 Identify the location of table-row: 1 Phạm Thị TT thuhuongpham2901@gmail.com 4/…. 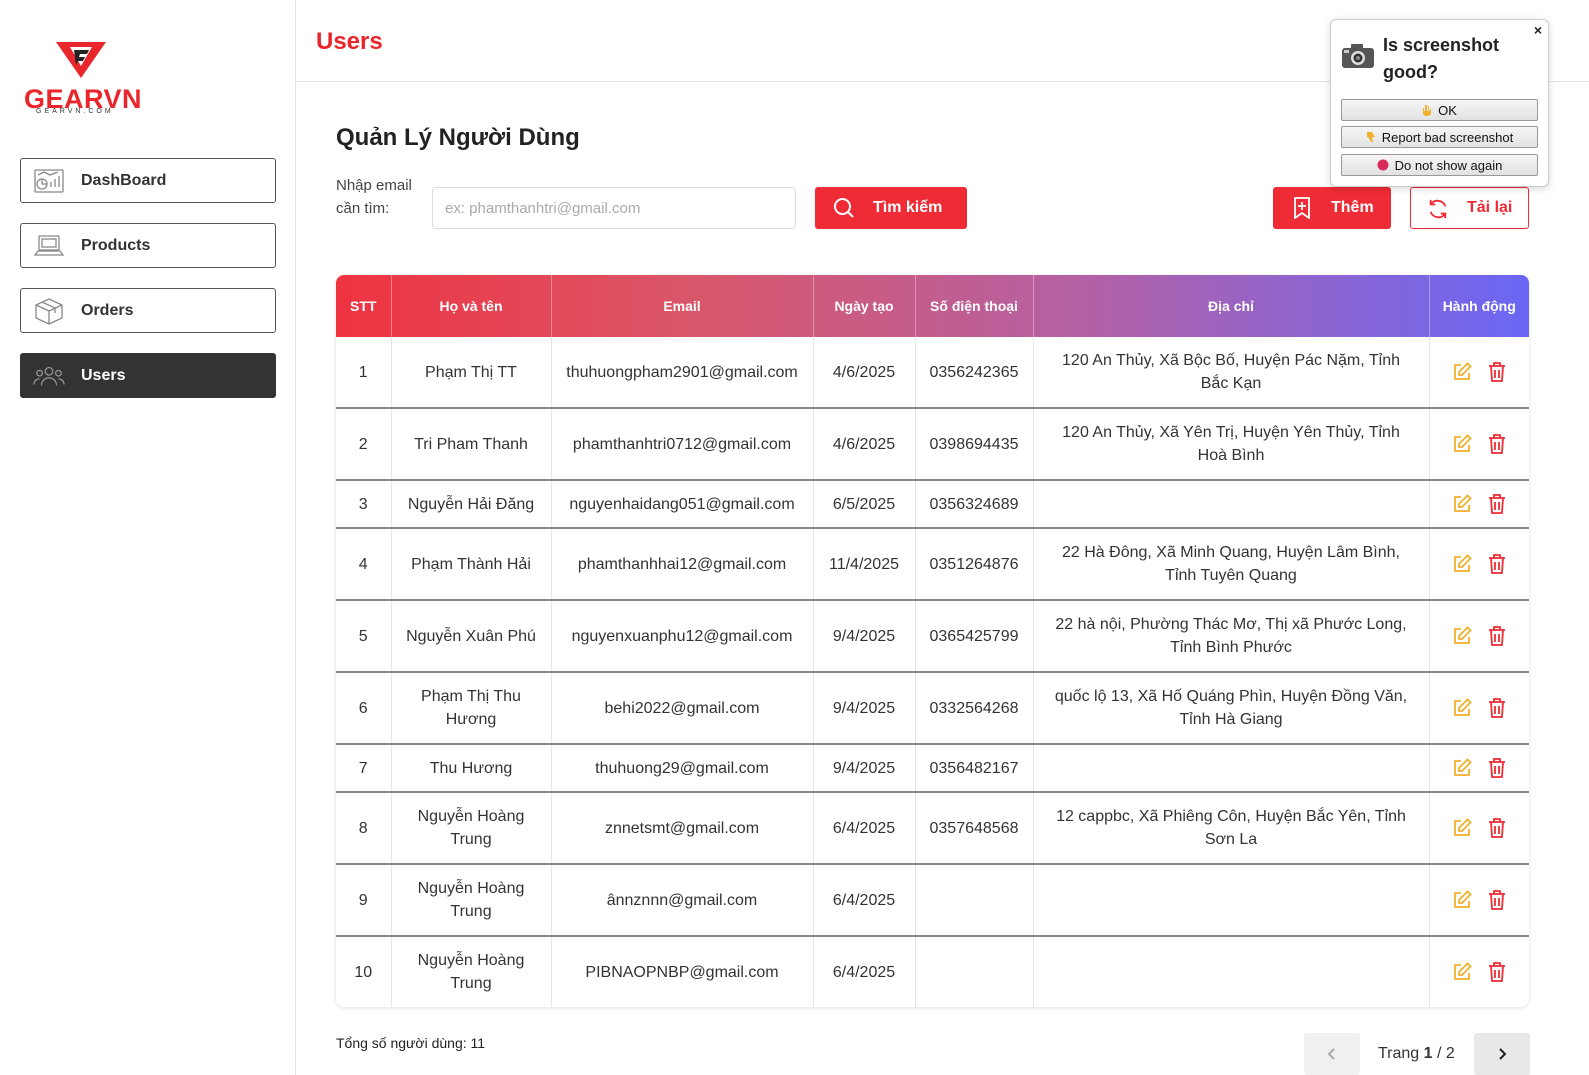
(932, 373).